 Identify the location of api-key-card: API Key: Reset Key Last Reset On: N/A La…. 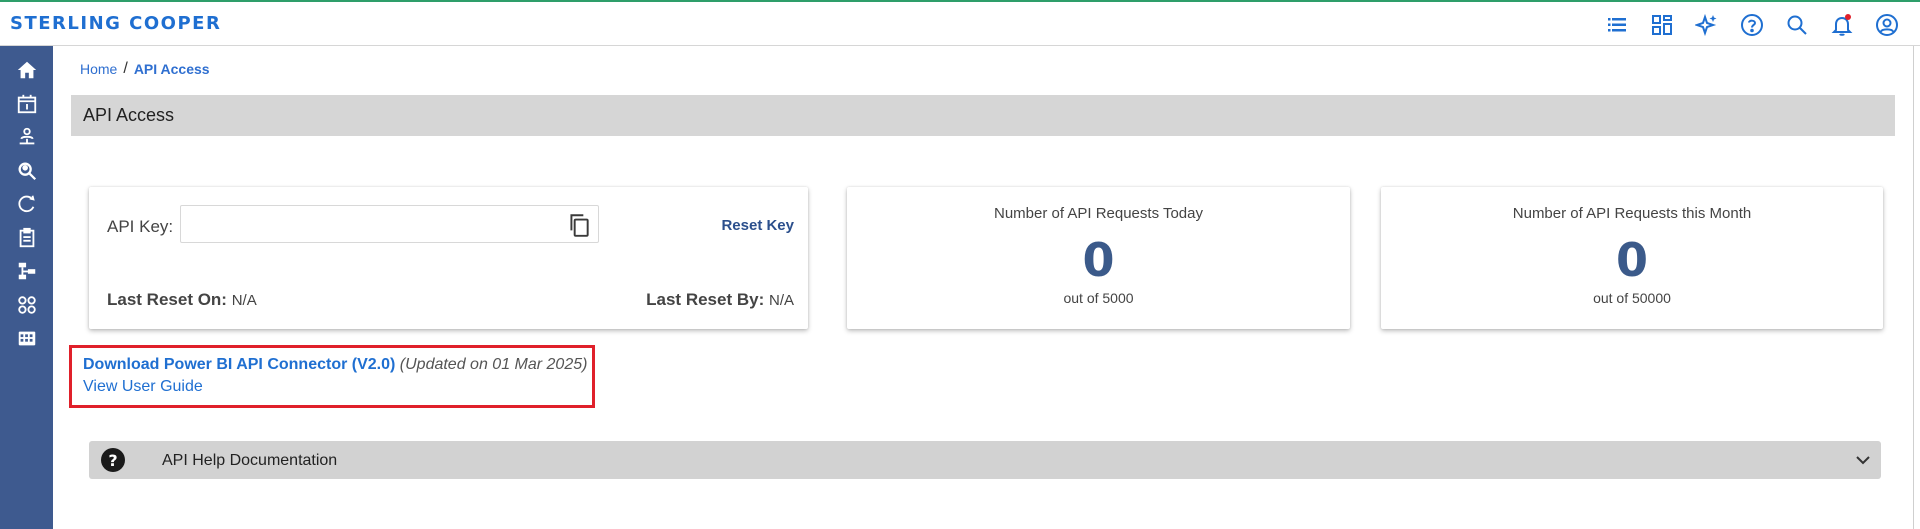
(448, 258).